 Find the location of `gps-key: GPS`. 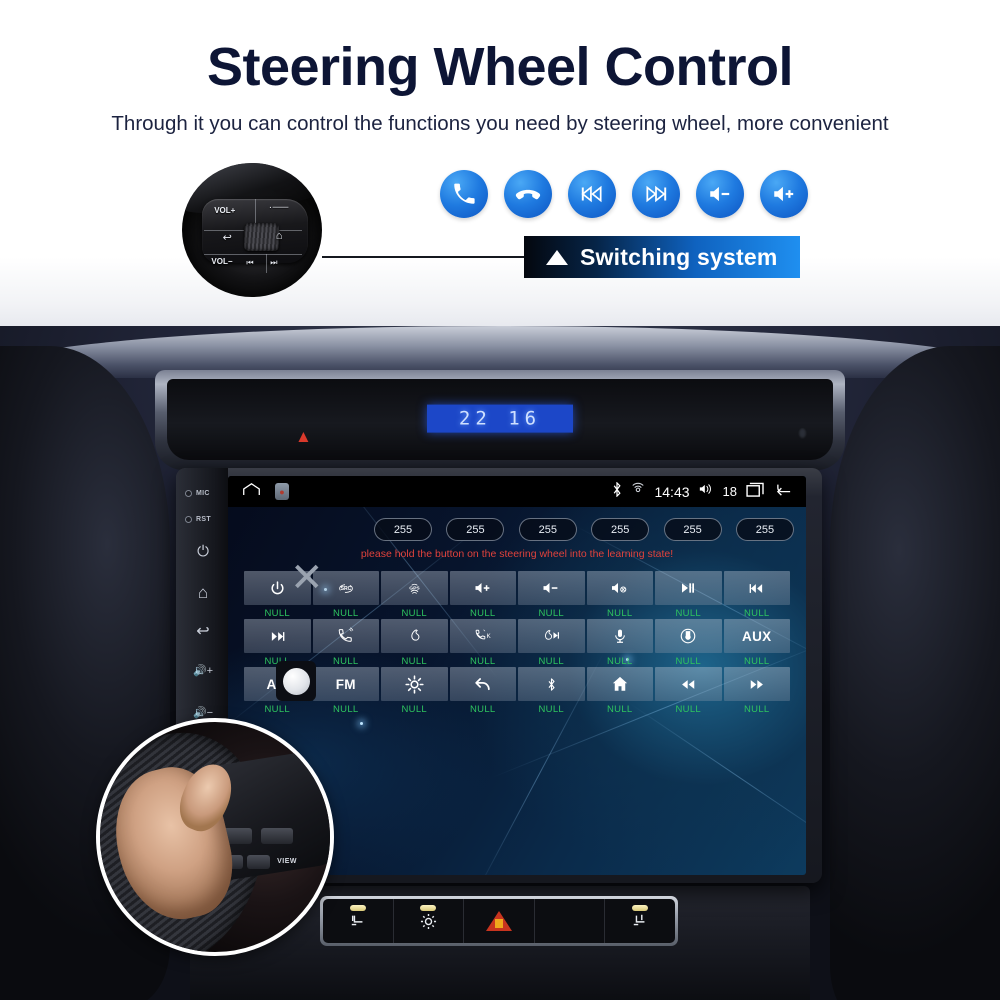

gps-key: GPS is located at coordinates (414, 588).